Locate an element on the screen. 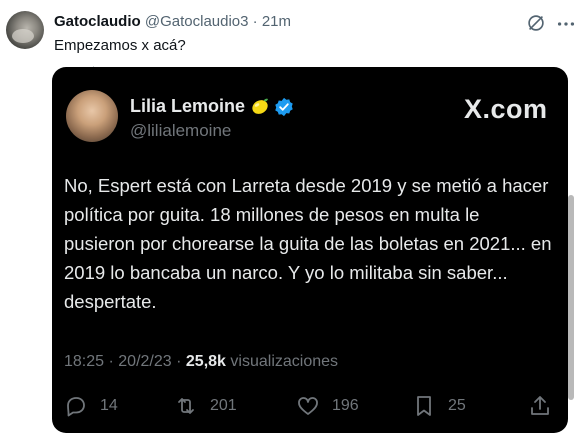  embedded-views-count: 25,8k is located at coordinates (205, 361).